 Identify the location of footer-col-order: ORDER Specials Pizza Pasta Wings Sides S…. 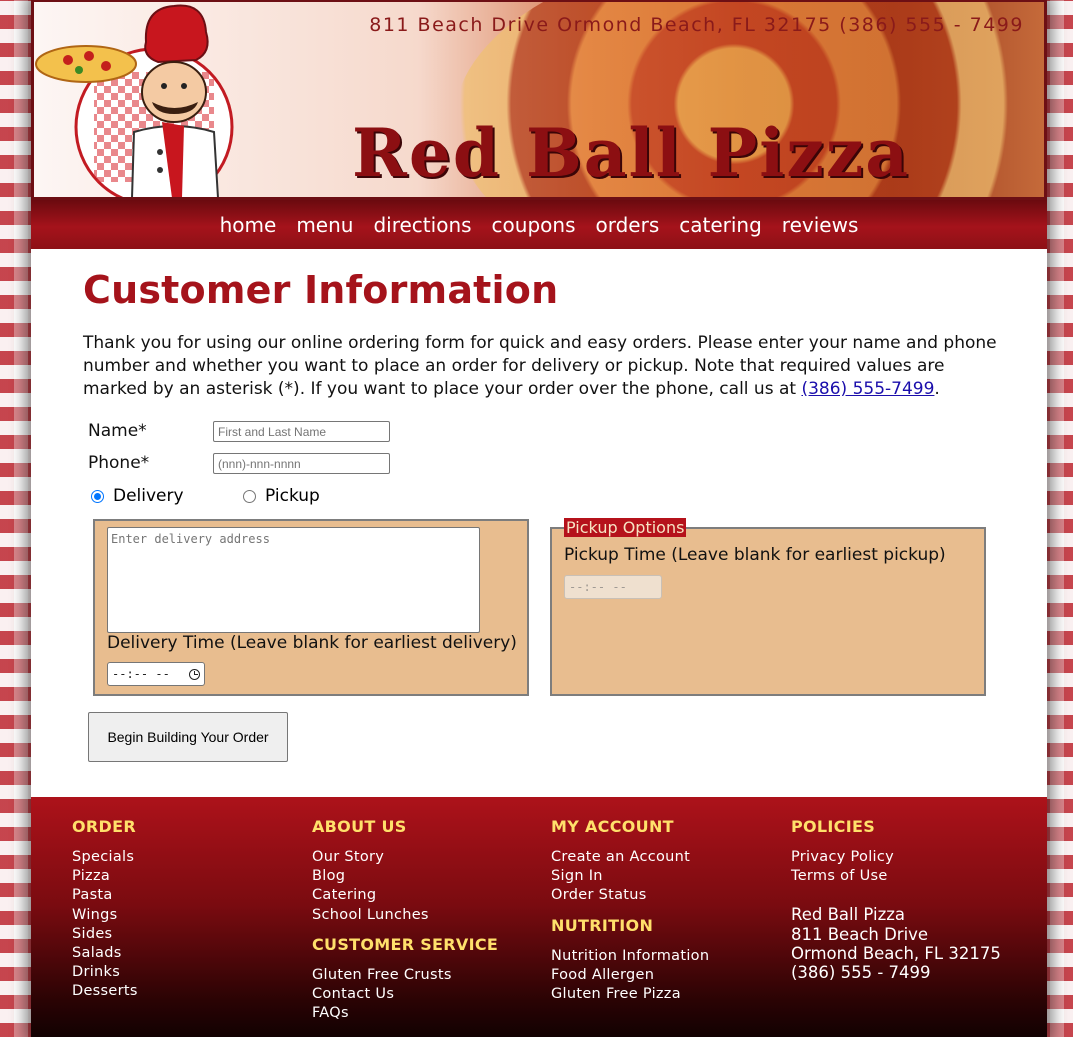
(187, 909).